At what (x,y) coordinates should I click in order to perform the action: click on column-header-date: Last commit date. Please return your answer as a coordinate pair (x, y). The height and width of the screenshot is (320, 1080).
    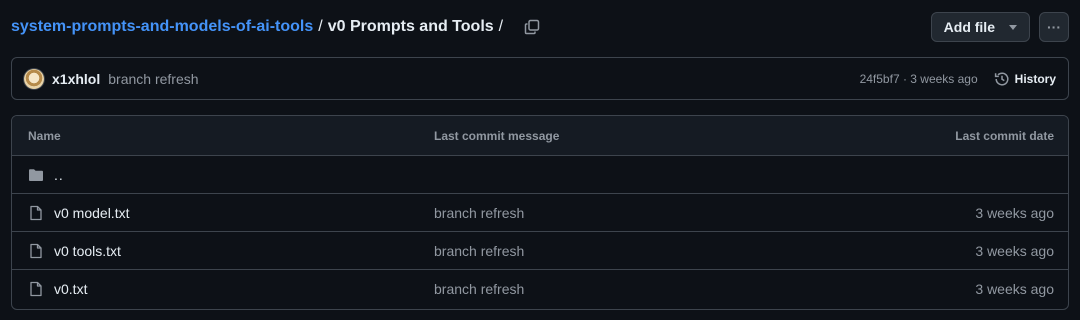
    Looking at the image, I should click on (1004, 135).